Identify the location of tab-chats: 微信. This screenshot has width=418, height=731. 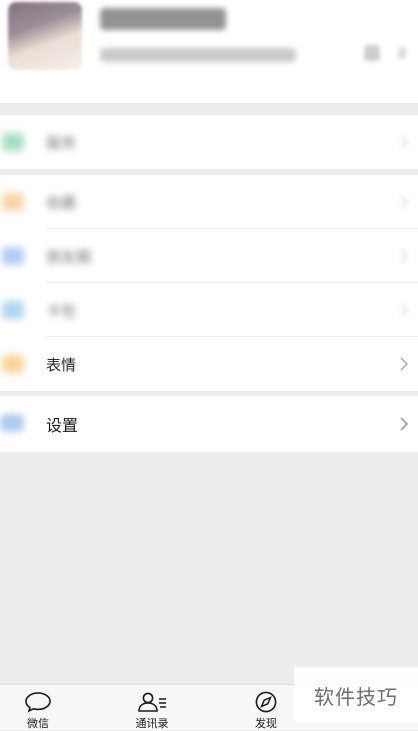
(38, 711).